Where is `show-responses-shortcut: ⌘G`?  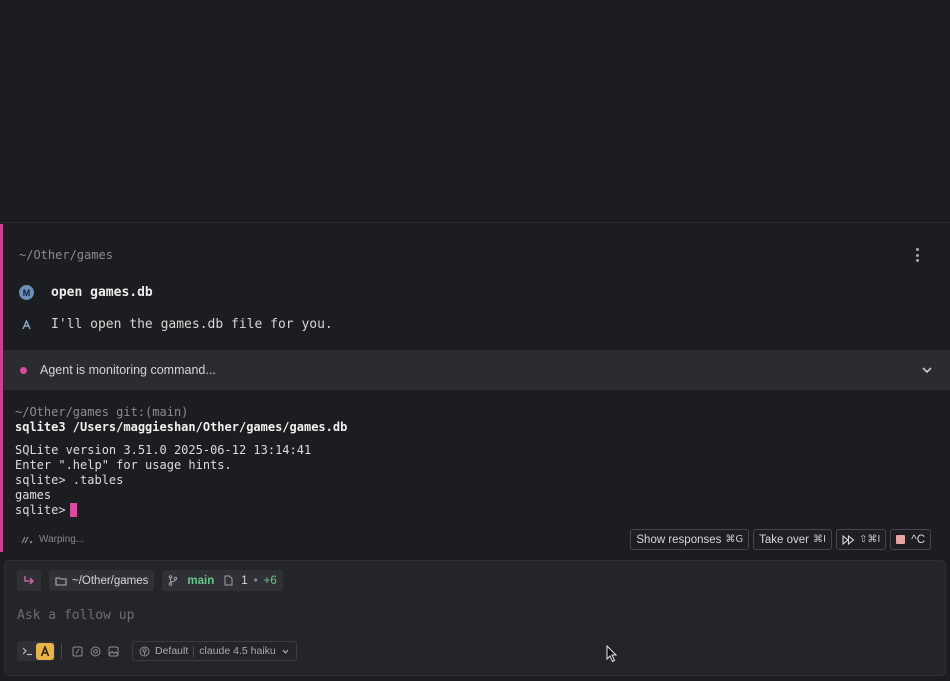
show-responses-shortcut: ⌘G is located at coordinates (734, 539).